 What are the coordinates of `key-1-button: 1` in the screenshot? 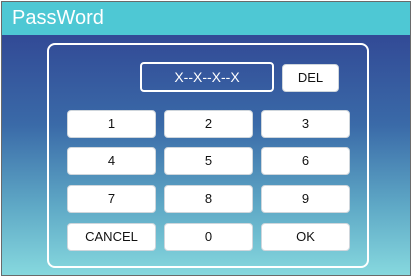 It's located at (111, 124).